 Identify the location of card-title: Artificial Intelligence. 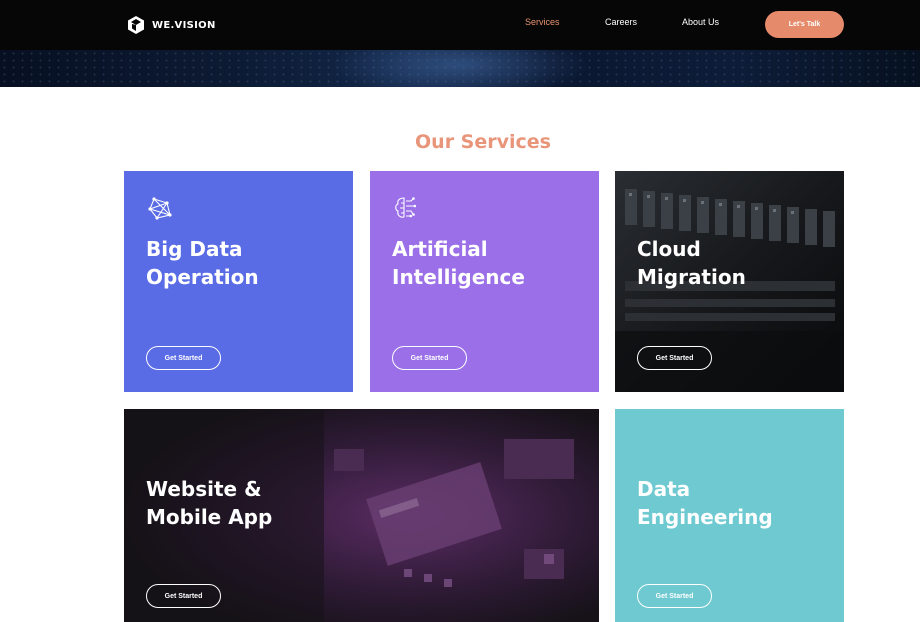
(458, 263).